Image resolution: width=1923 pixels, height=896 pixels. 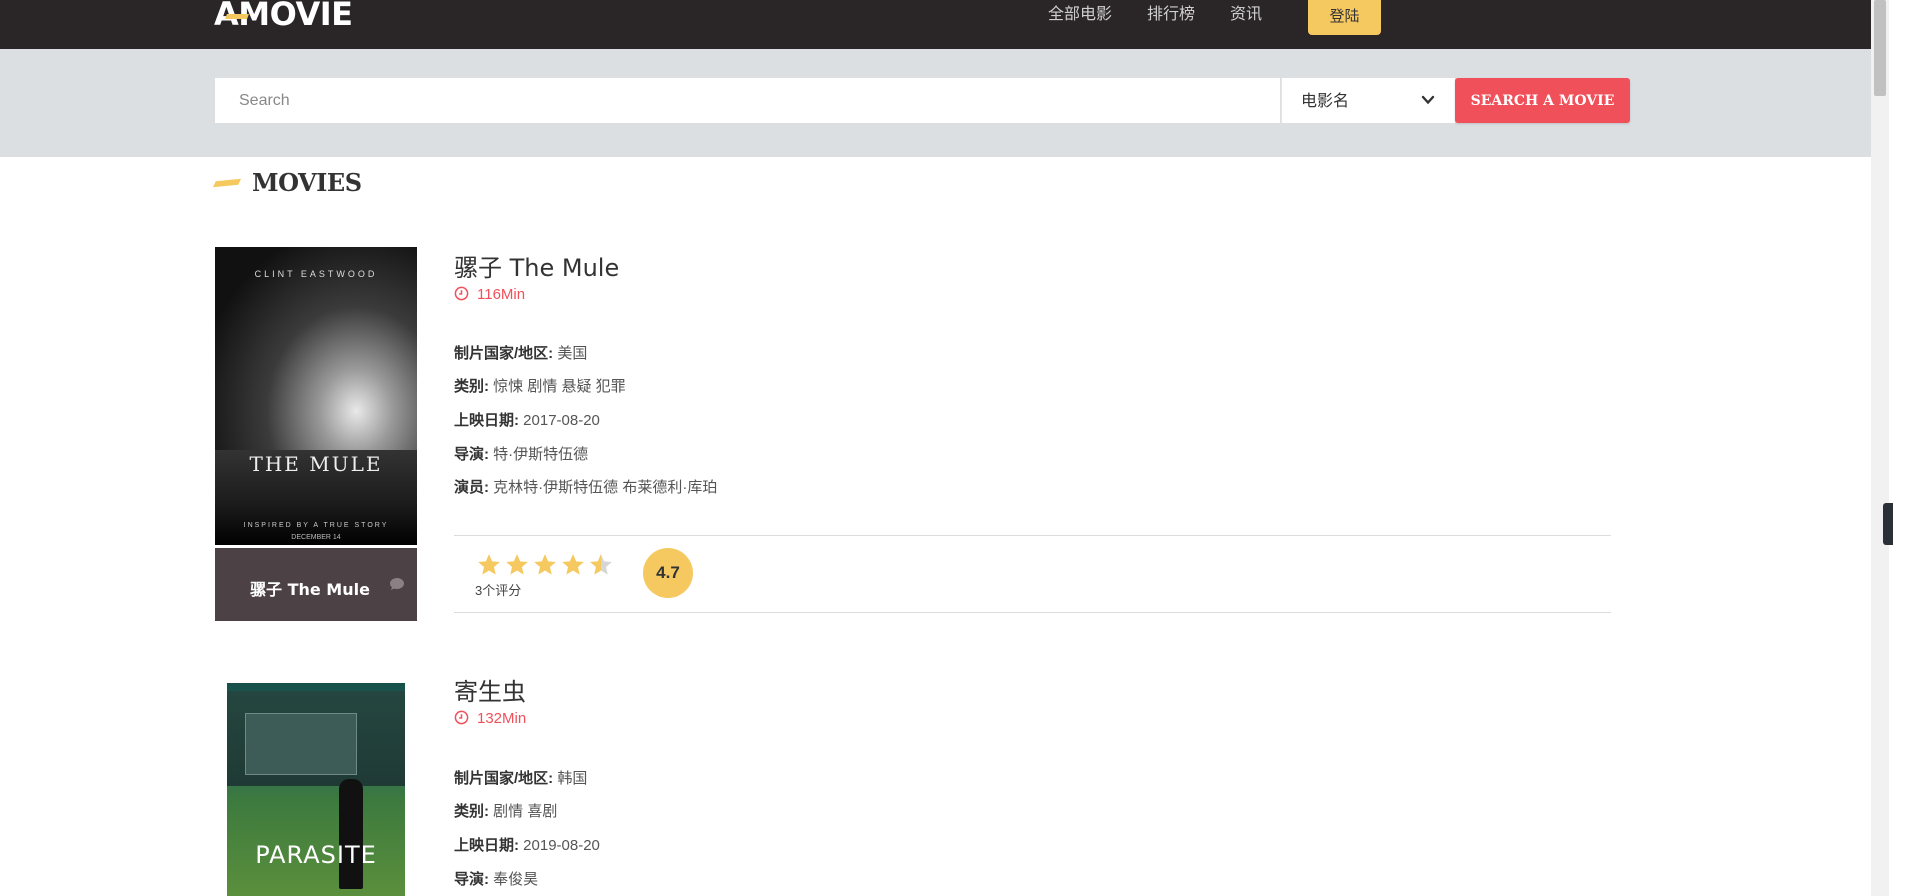 I want to click on poster-credit: CLINT EASTWOOD, so click(x=316, y=274).